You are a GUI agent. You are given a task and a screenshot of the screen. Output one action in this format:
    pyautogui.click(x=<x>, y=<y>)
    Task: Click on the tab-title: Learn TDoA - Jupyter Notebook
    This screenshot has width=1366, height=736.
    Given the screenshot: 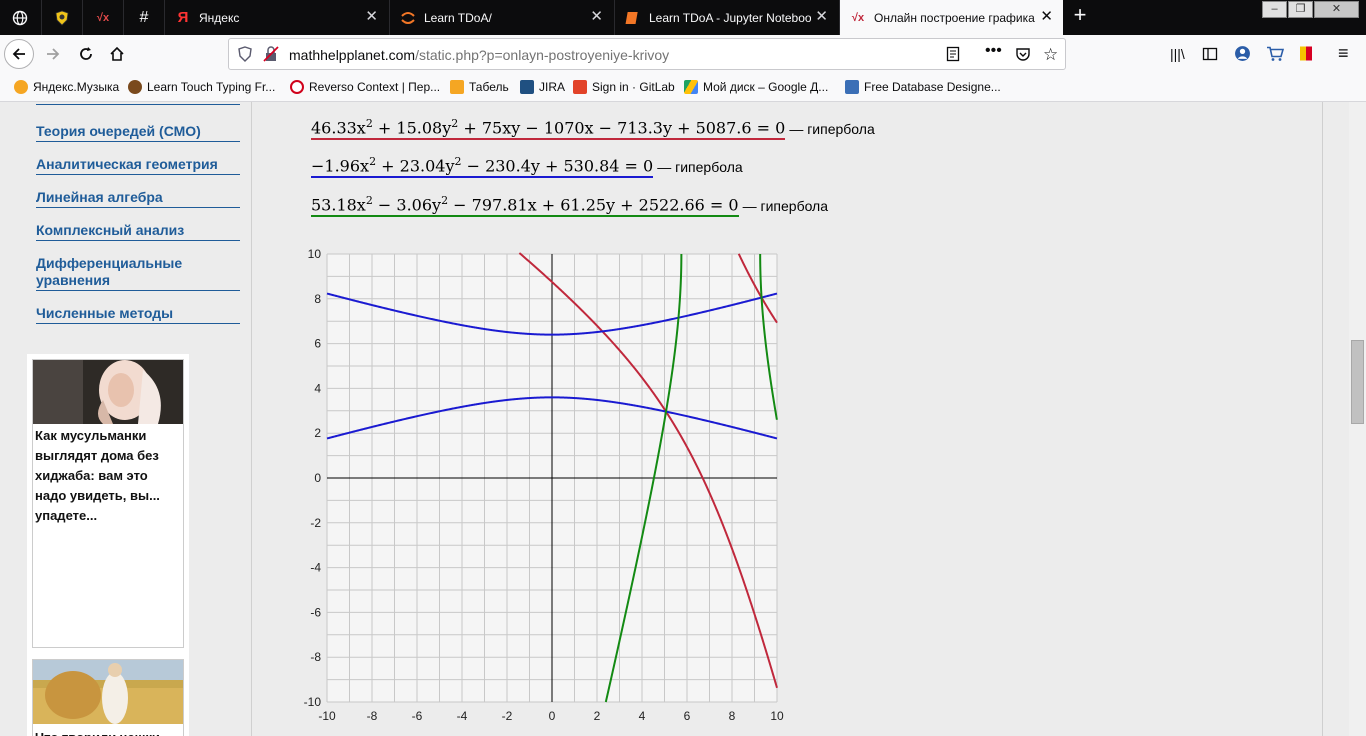 What is the action you would take?
    pyautogui.click(x=730, y=17)
    